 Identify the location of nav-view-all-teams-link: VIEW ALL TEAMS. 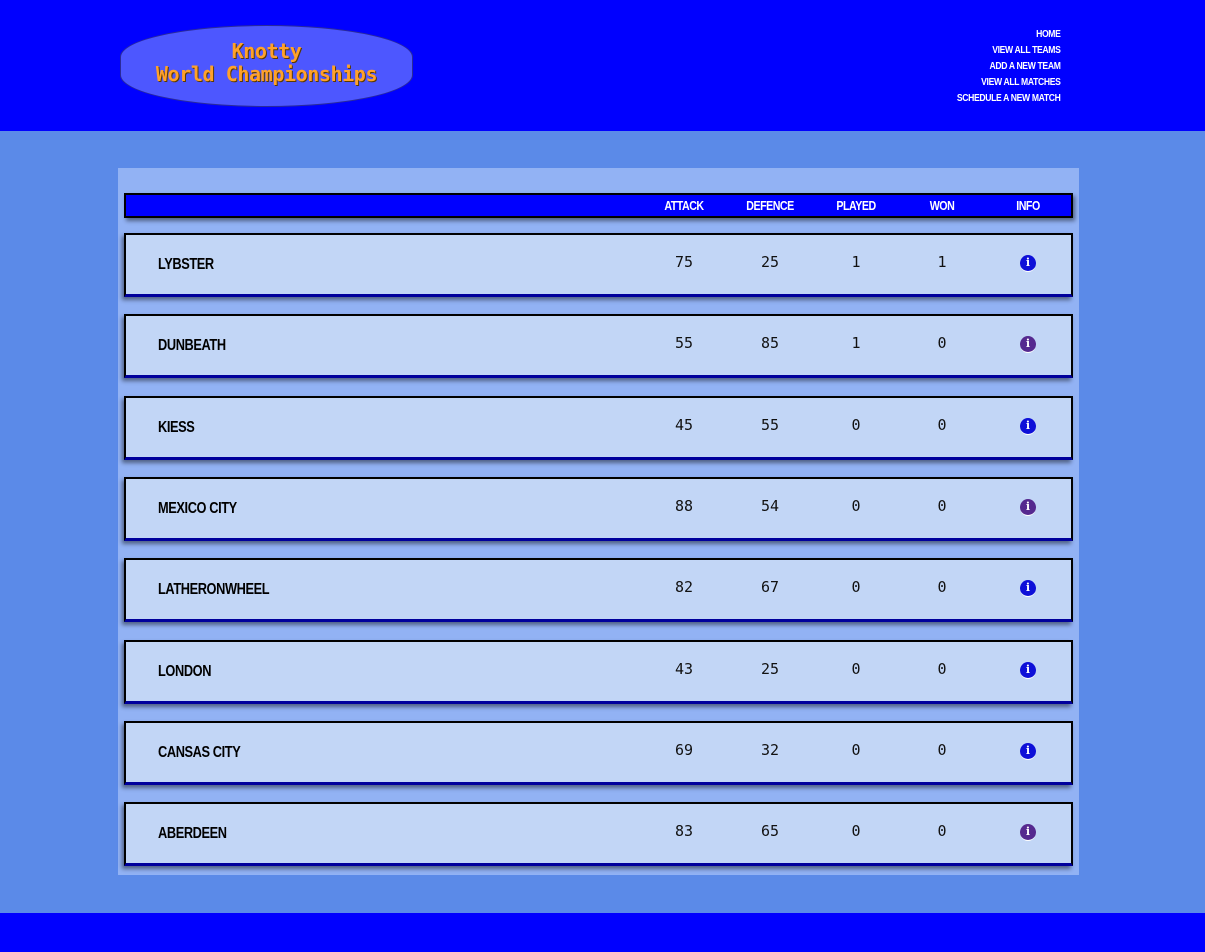
(1009, 51).